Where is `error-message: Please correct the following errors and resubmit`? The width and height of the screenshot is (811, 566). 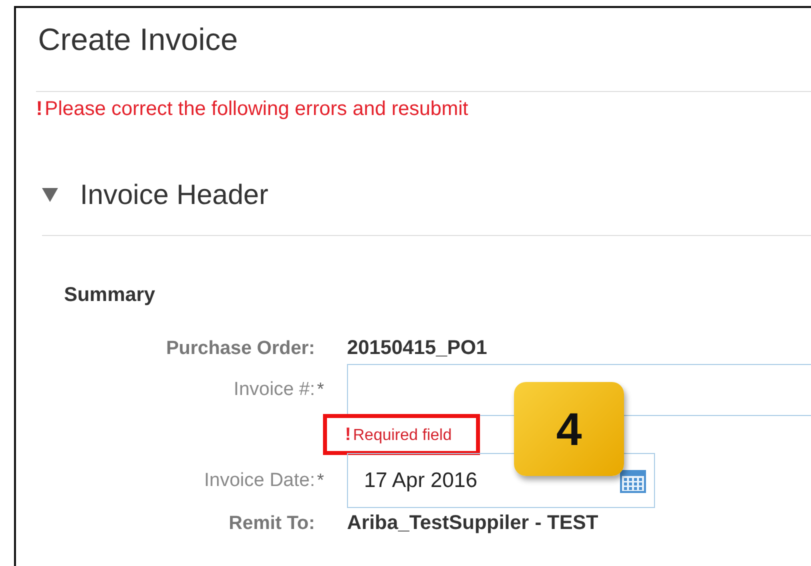 error-message: Please correct the following errors and resubmit is located at coordinates (256, 109).